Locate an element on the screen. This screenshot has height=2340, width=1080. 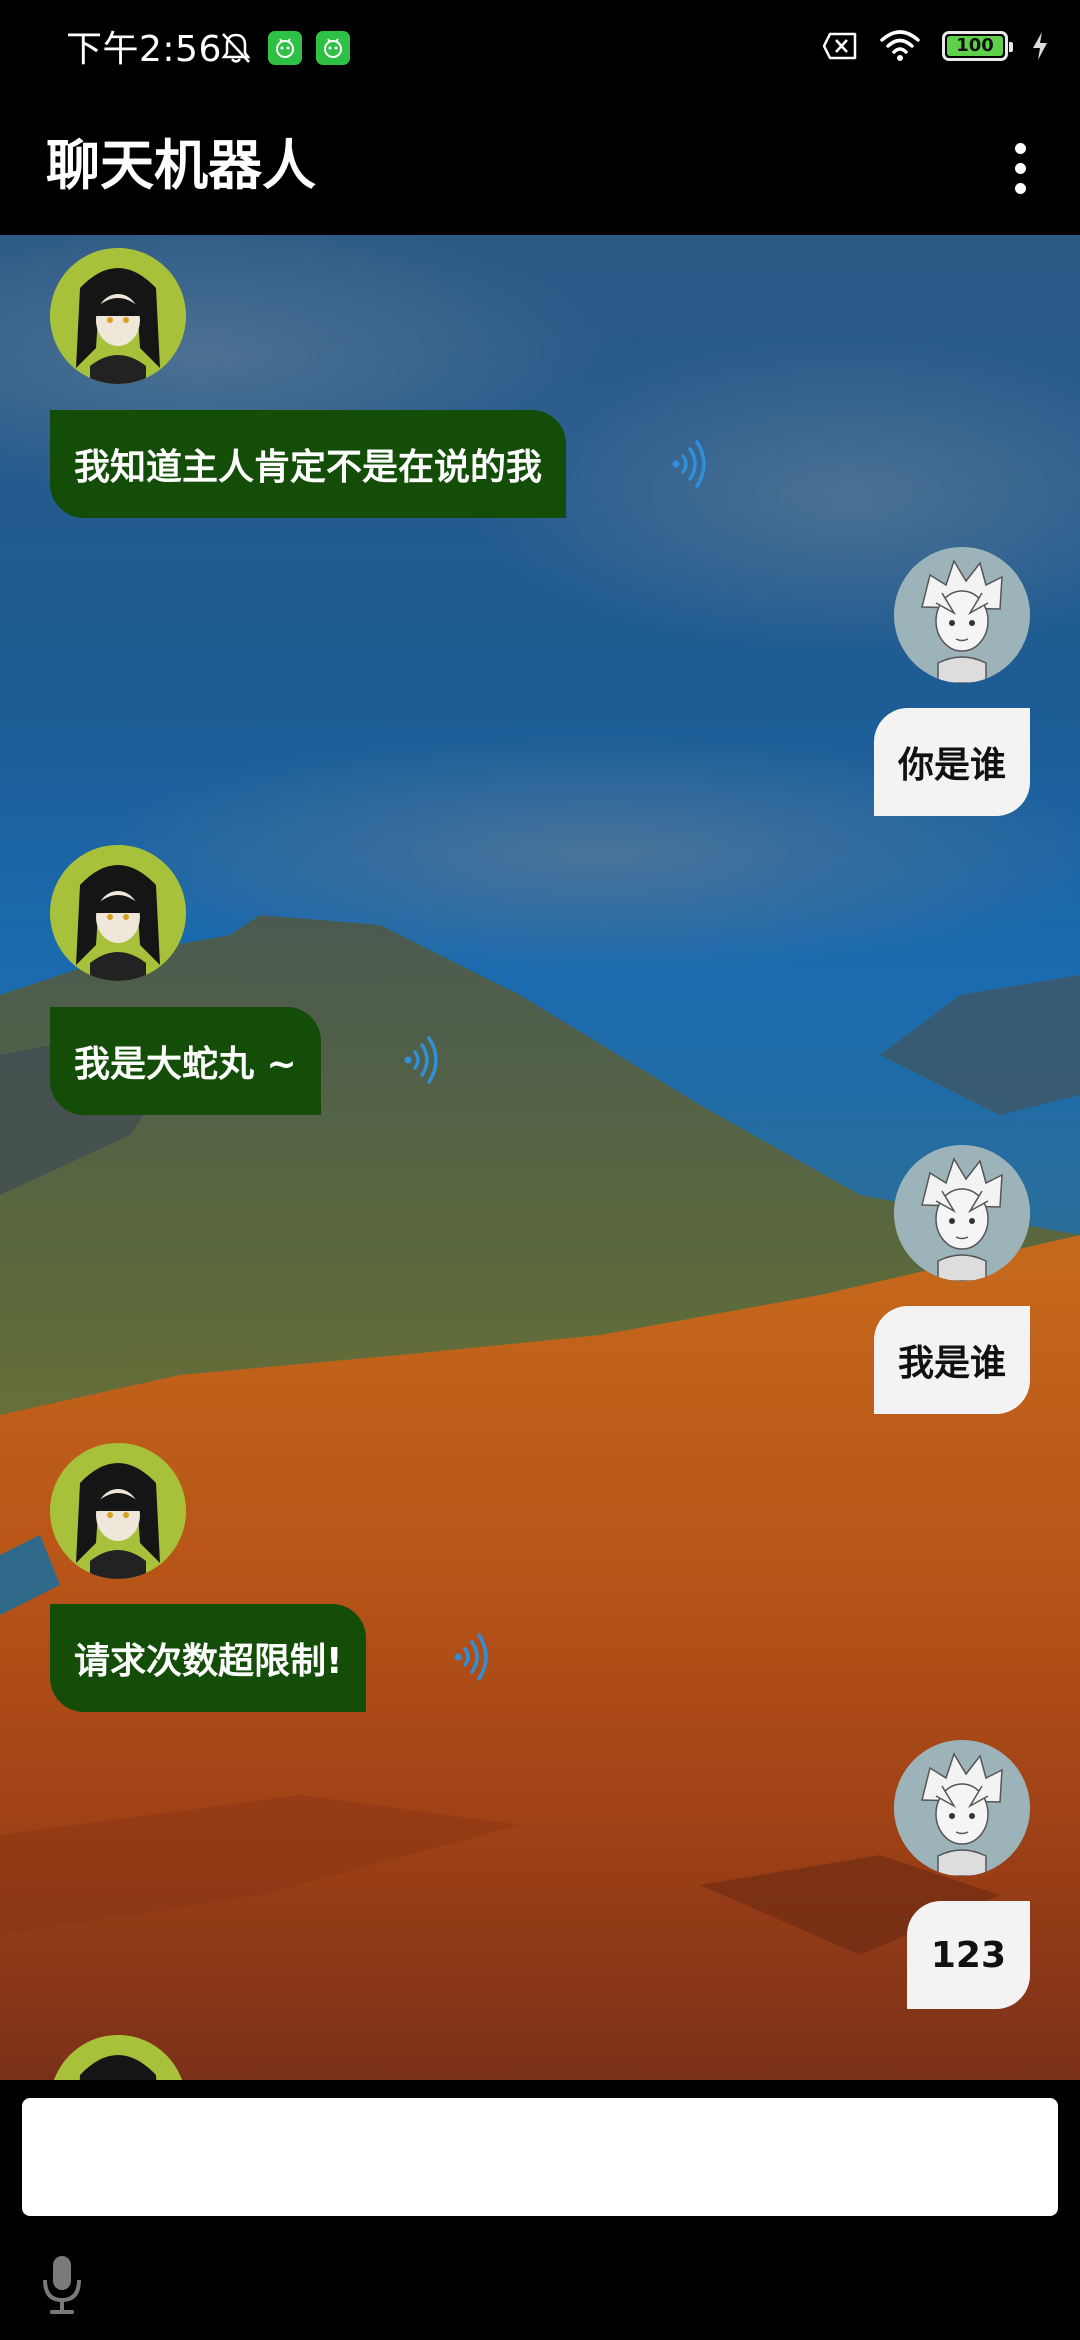
bot-message-bubble: 请求次数超限制! is located at coordinates (208, 1658).